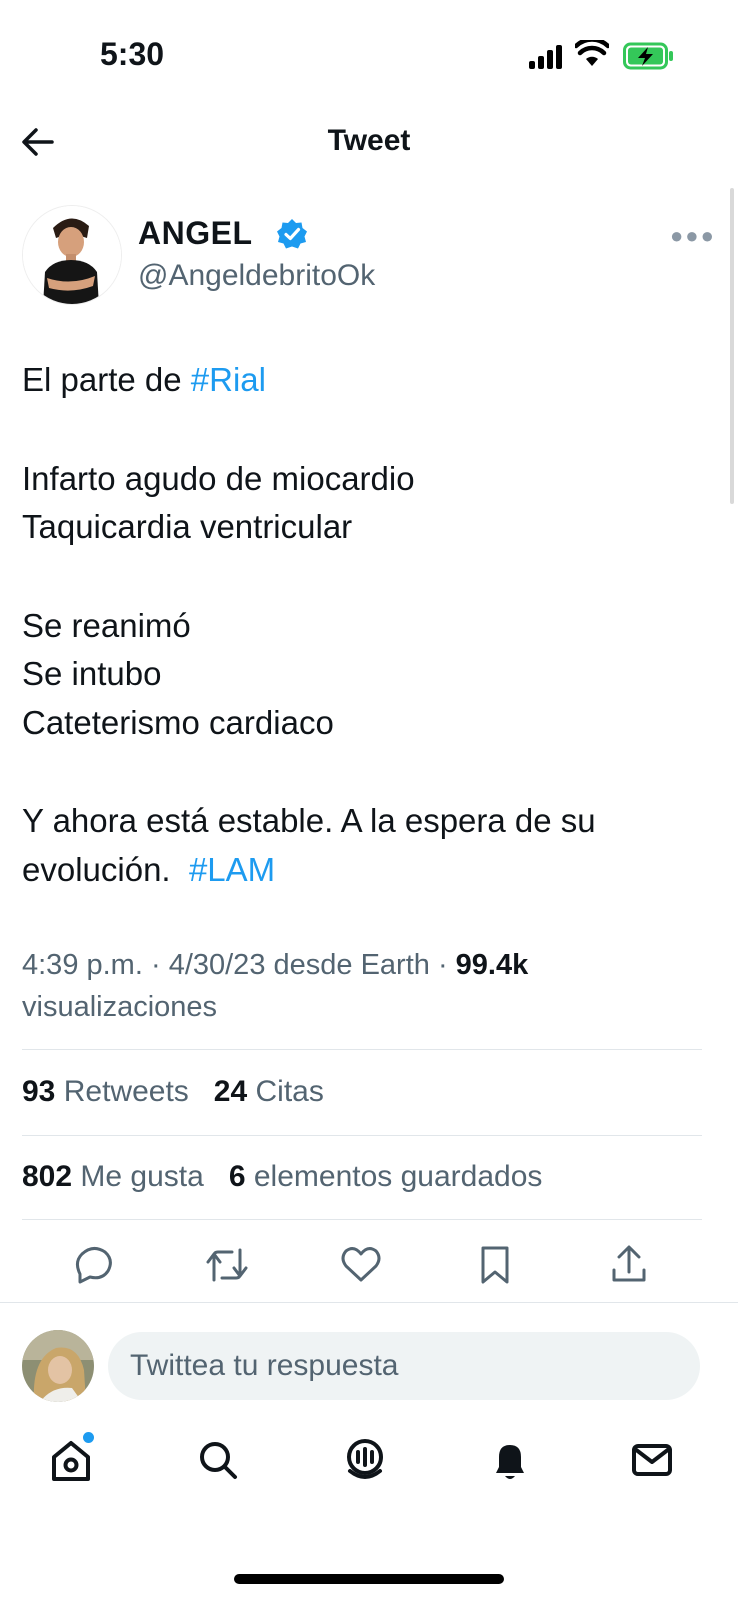  Describe the element at coordinates (227, 1265) in the screenshot. I see `retweet-icon` at that location.